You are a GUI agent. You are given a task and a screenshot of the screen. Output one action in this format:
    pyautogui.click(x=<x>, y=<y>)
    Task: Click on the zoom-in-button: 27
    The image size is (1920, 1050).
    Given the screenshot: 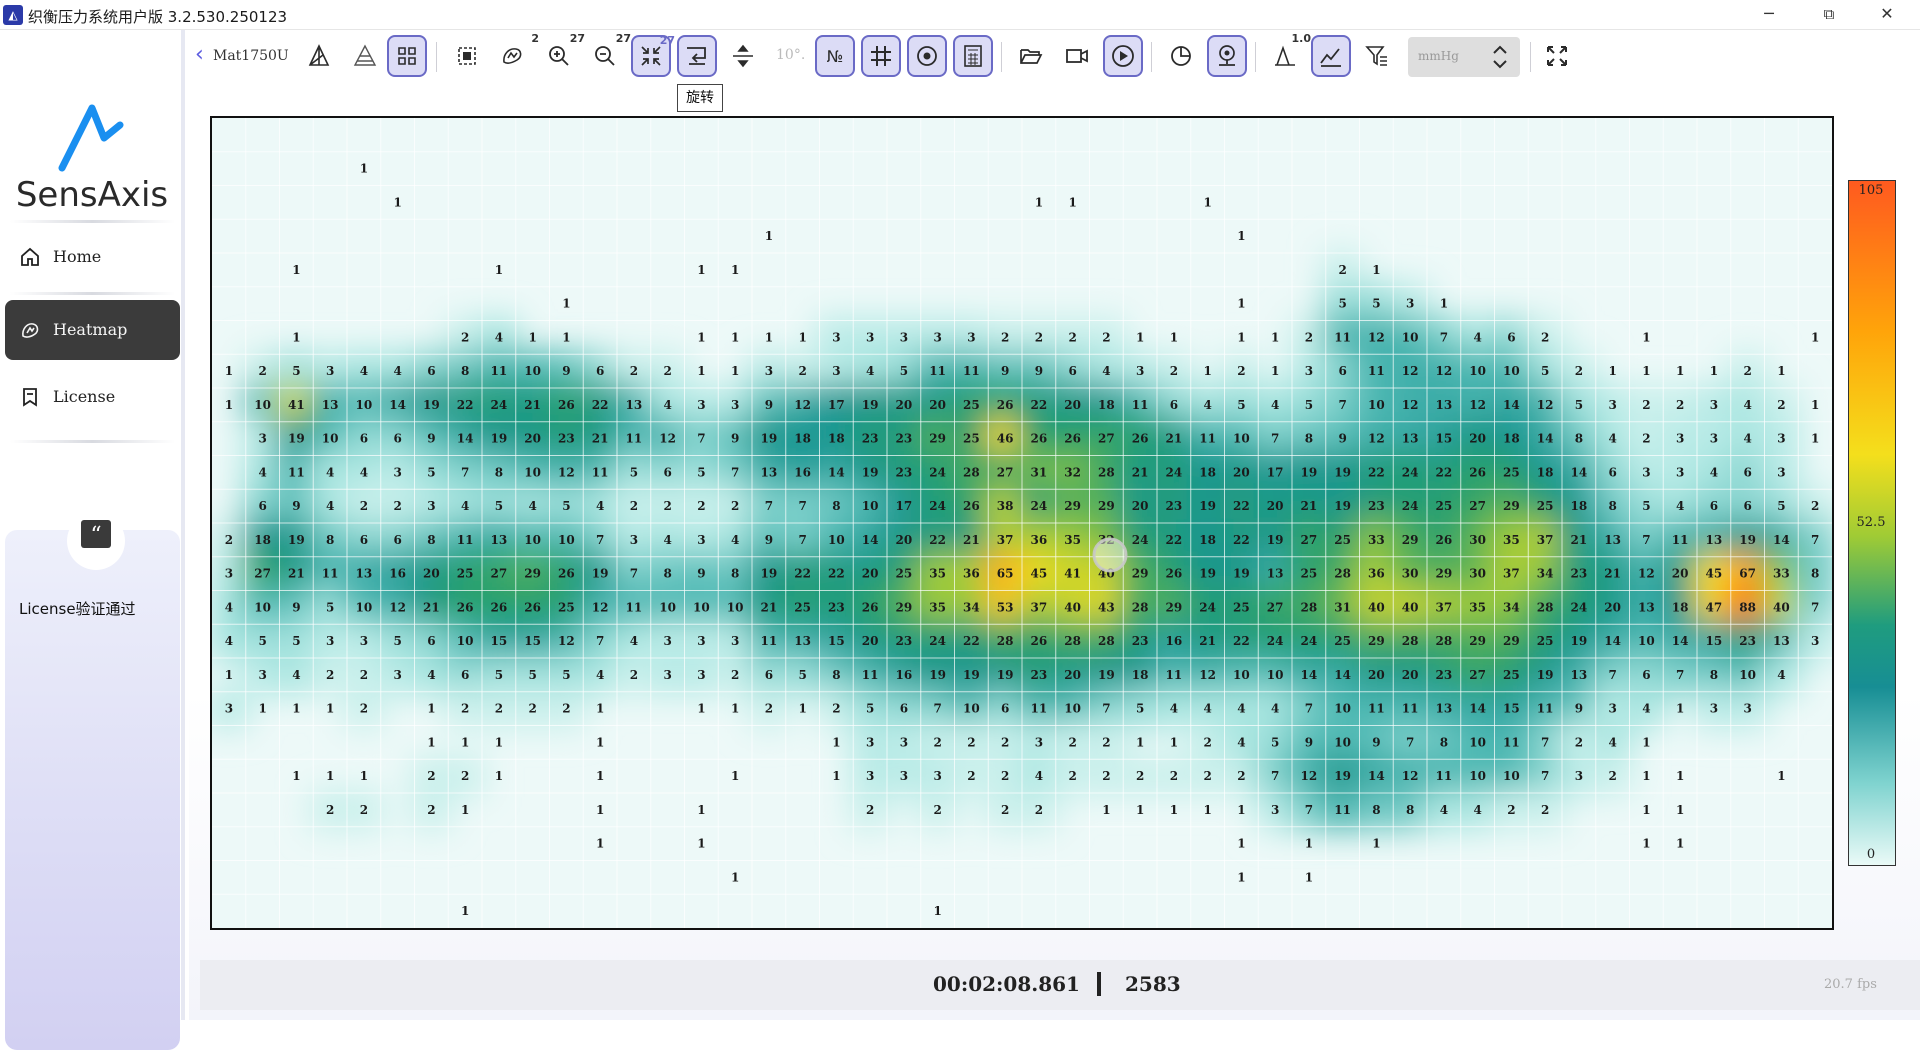 What is the action you would take?
    pyautogui.click(x=562, y=54)
    